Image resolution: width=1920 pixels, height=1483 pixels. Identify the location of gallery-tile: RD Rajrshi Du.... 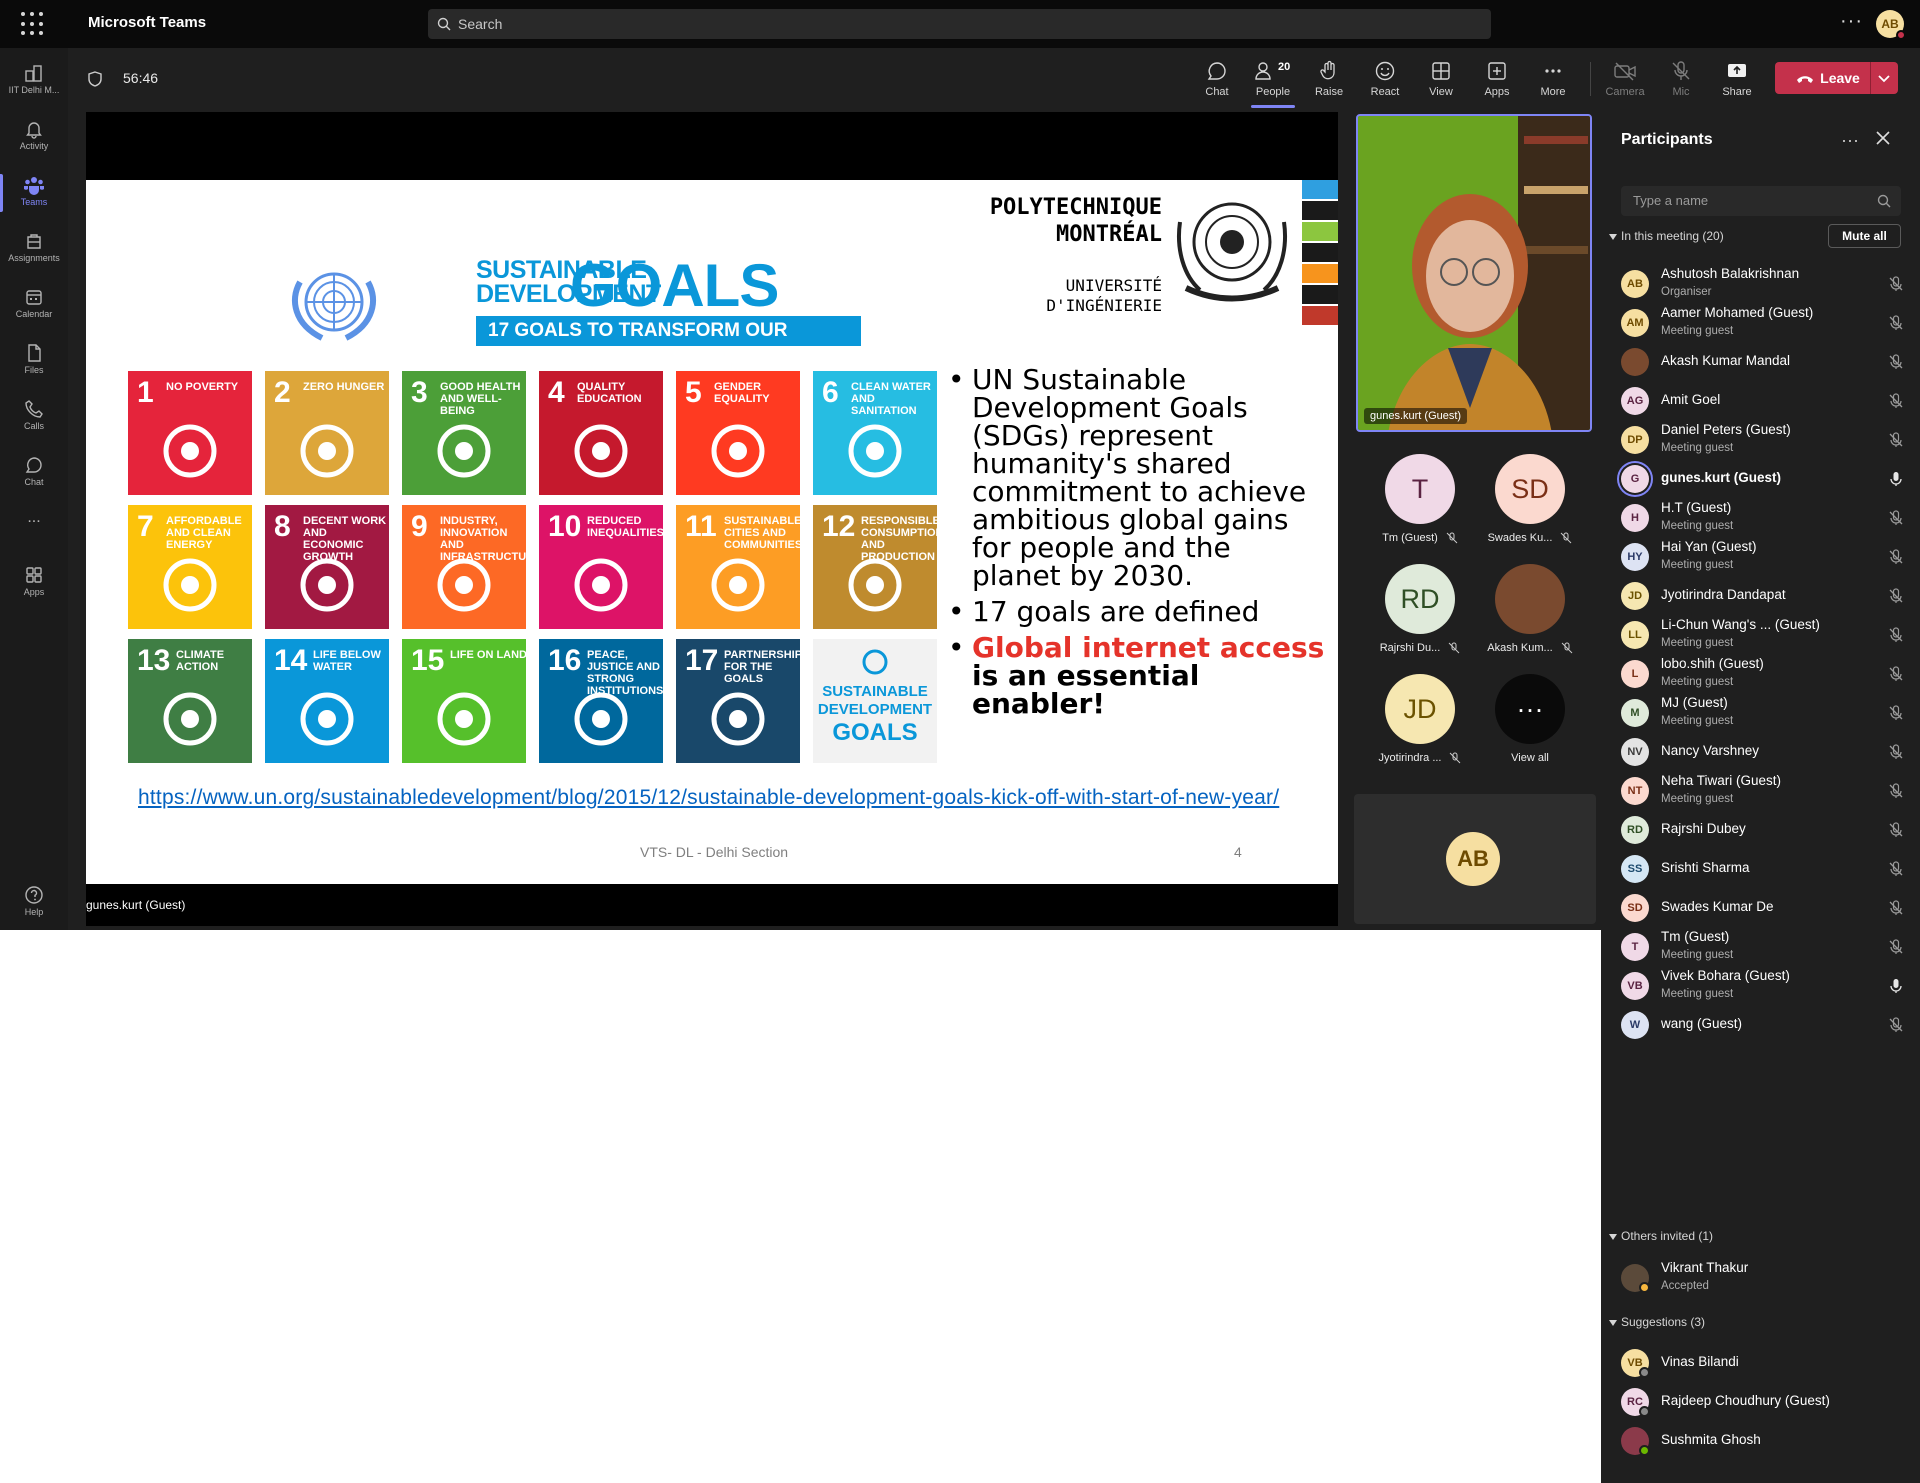
(1420, 609).